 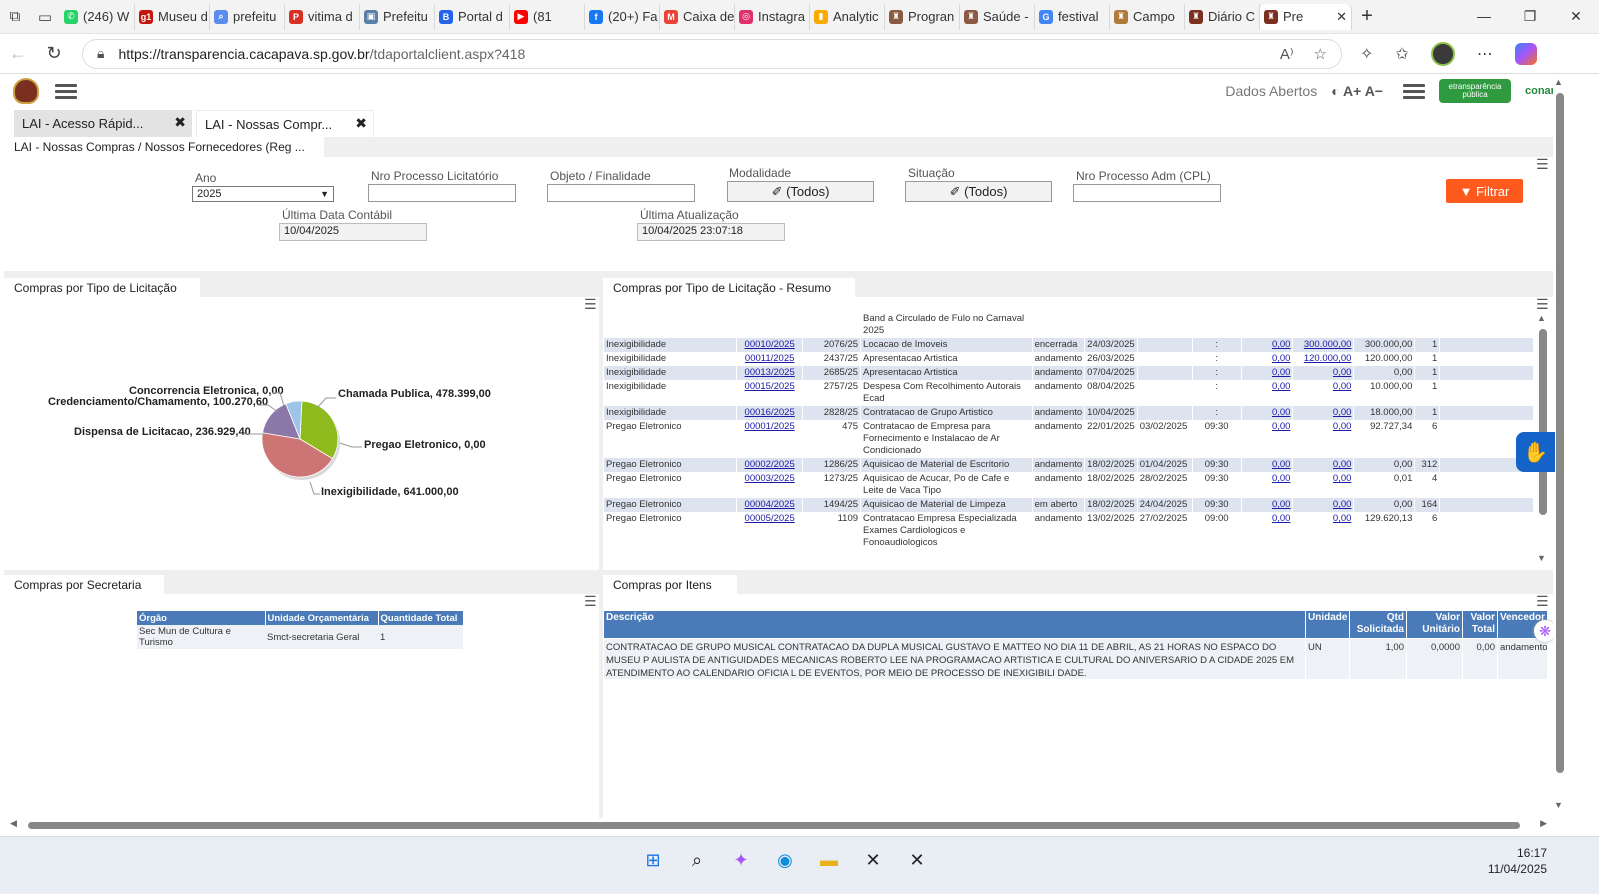 I want to click on browser-tab: ▮ Analytic, so click(x=847, y=16).